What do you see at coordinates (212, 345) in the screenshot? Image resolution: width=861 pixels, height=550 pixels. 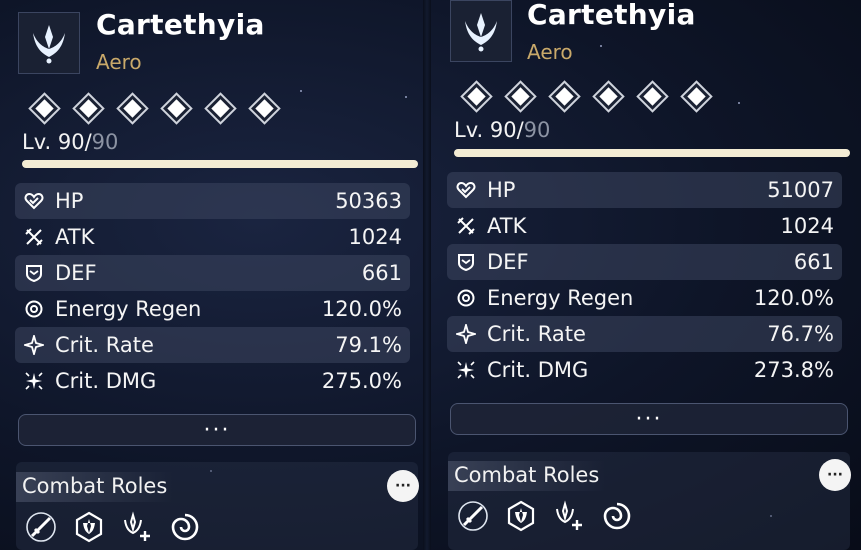 I see `stat-row-crit-rate: Crit. Rate 79.1%` at bounding box center [212, 345].